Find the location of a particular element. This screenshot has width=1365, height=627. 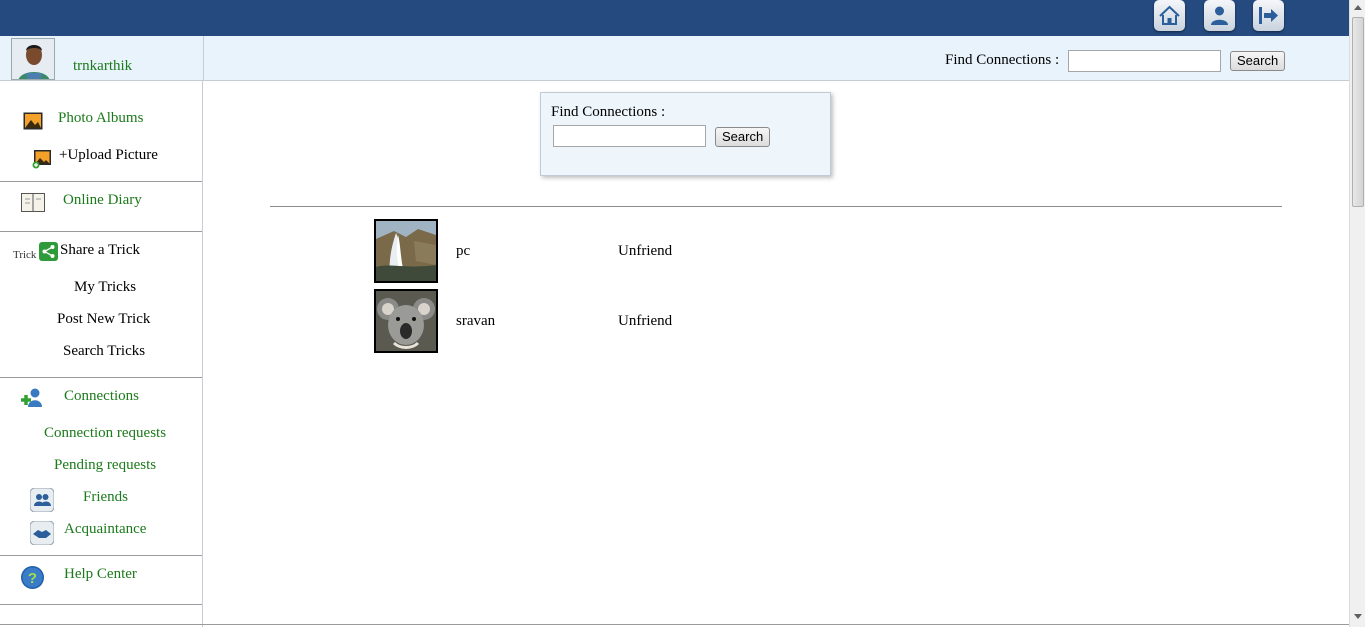

sidebar-item-my-tricks: My Tricks is located at coordinates (105, 287).